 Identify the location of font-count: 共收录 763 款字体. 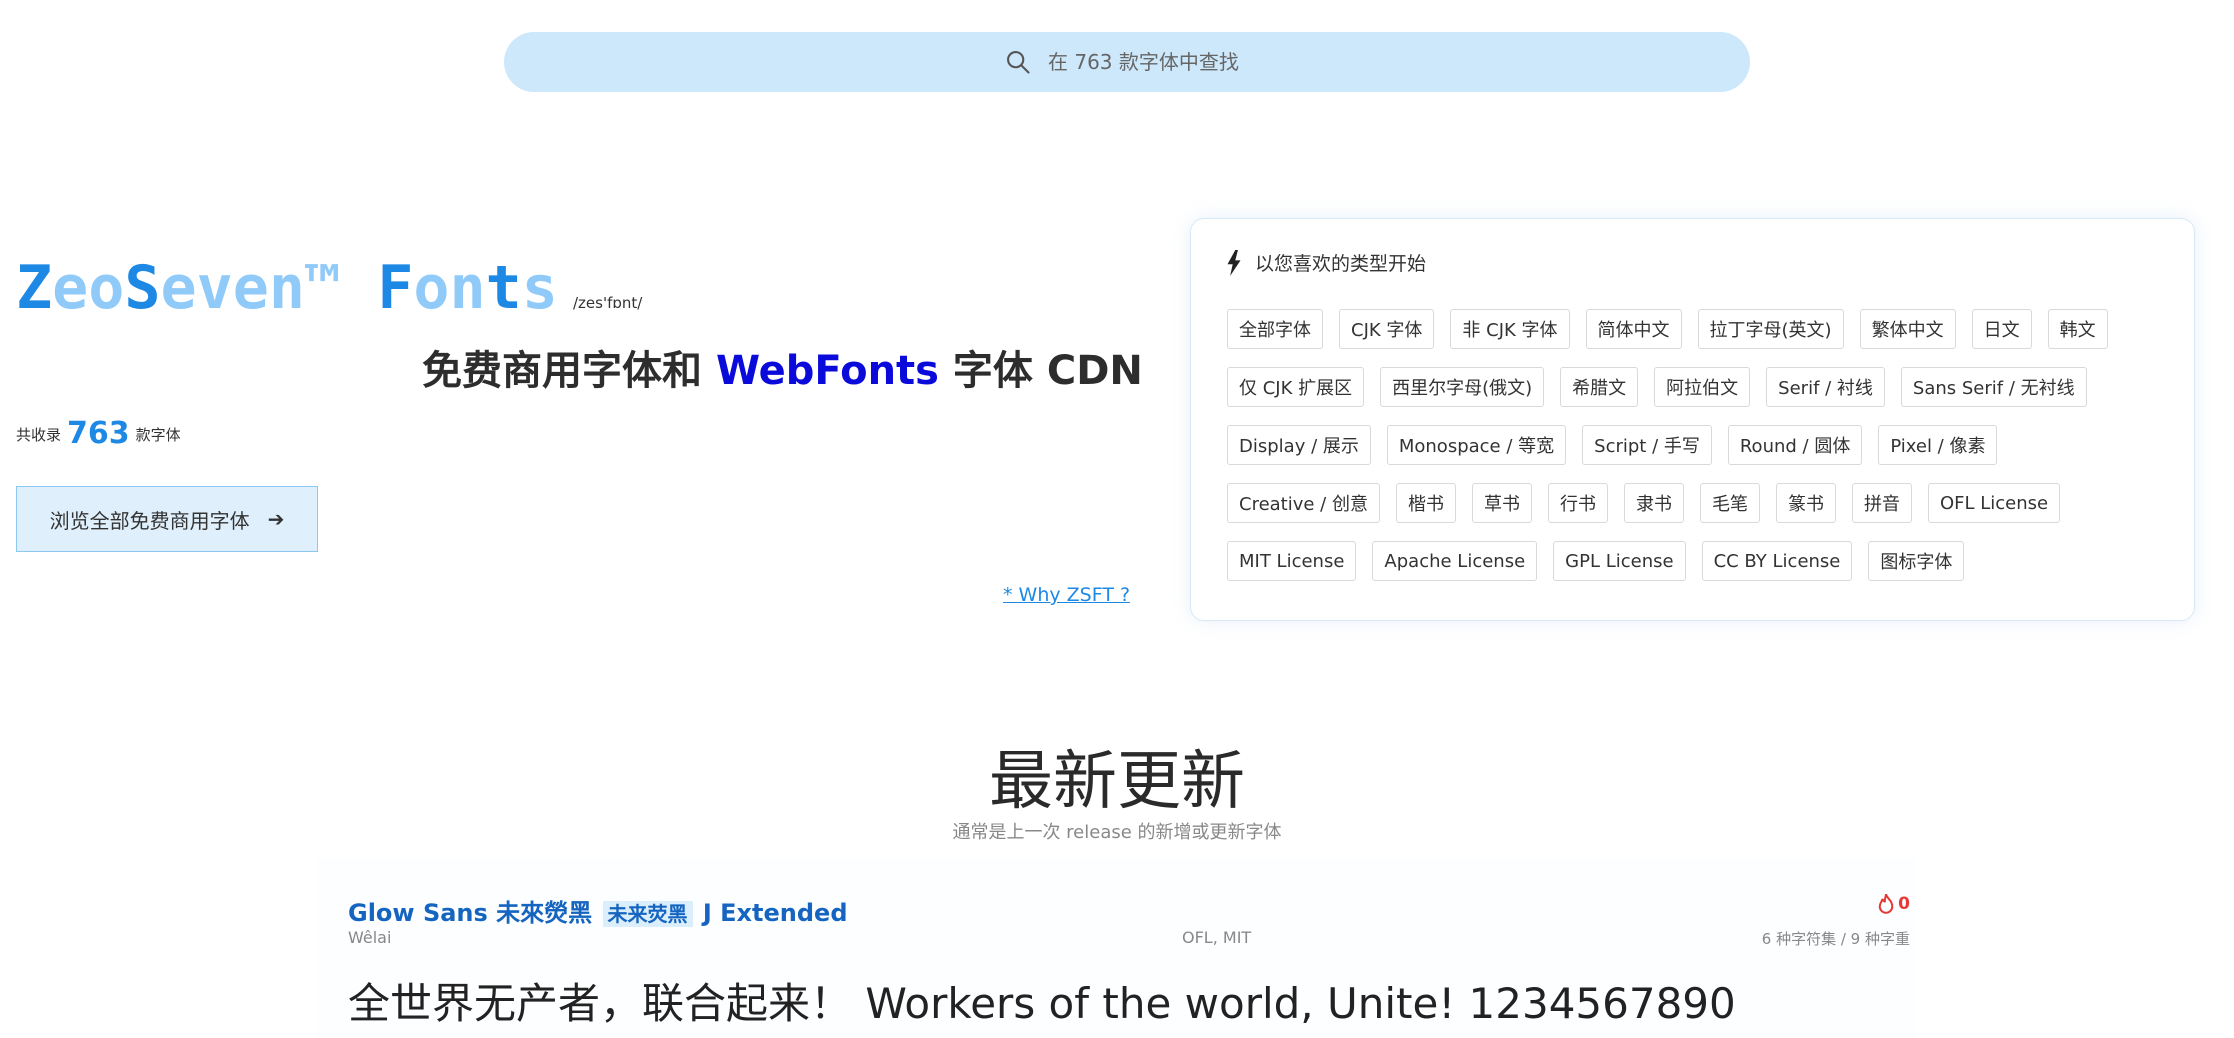
(98, 433).